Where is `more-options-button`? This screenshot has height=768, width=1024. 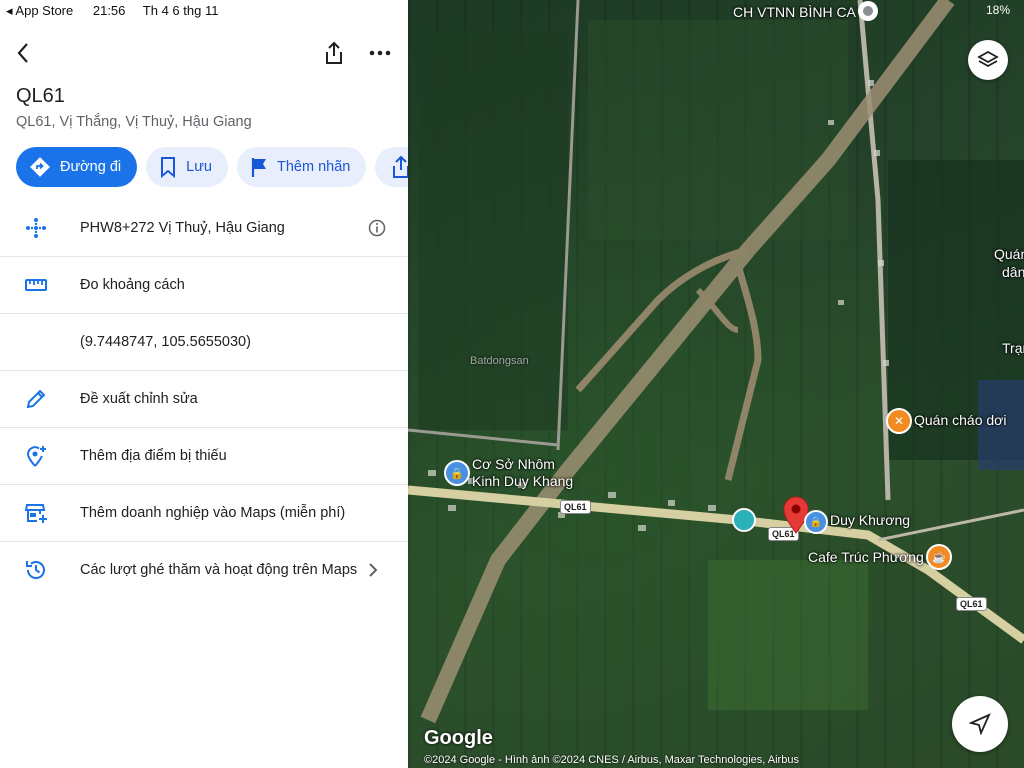 more-options-button is located at coordinates (380, 53).